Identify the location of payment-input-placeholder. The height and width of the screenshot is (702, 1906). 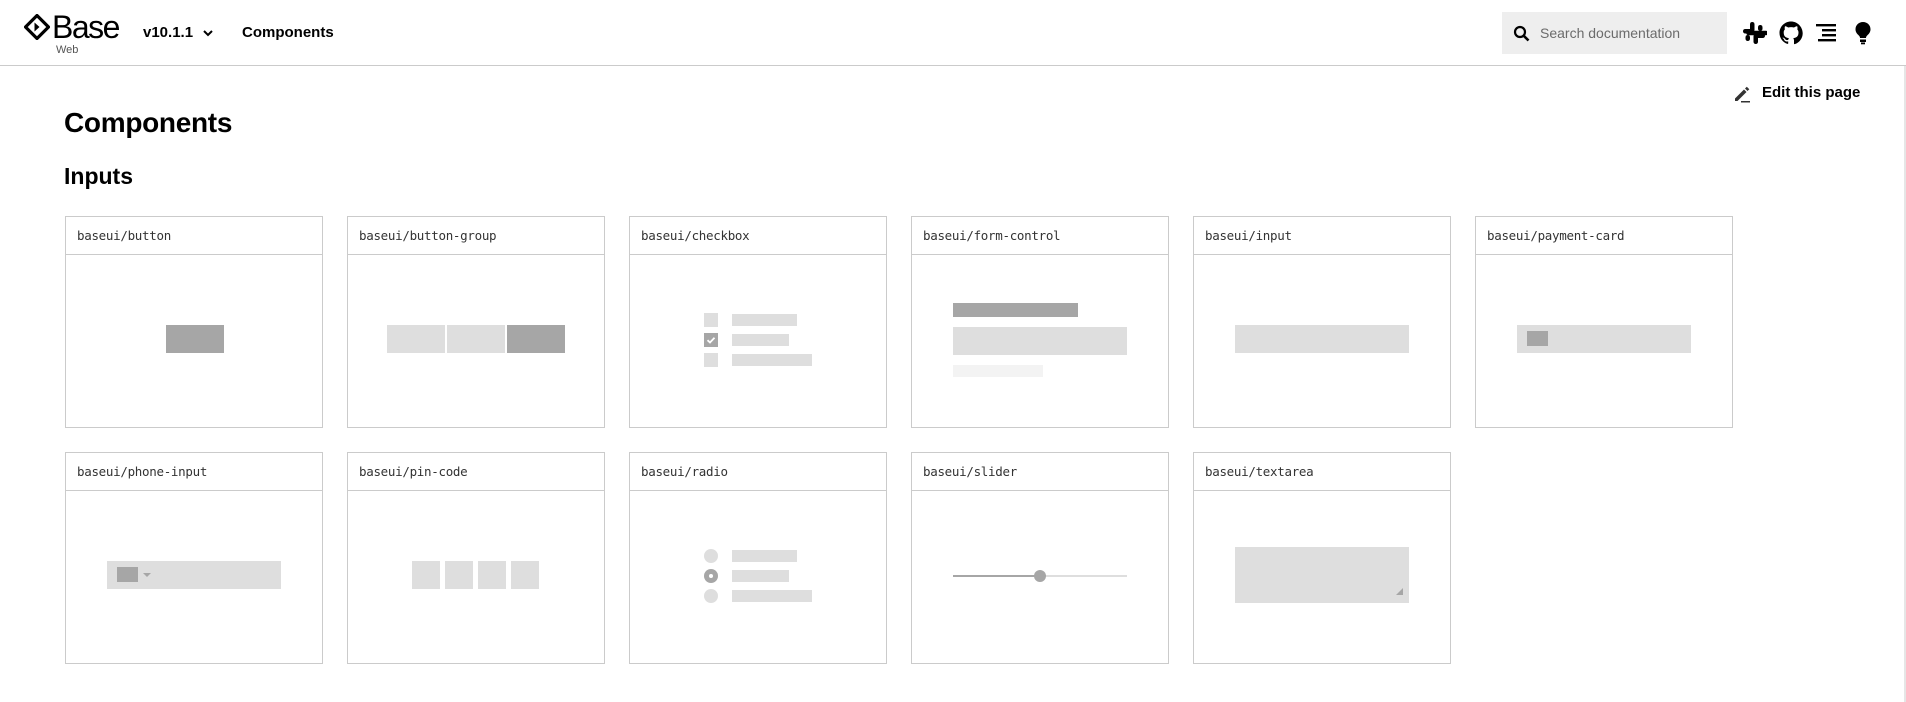
(1604, 339).